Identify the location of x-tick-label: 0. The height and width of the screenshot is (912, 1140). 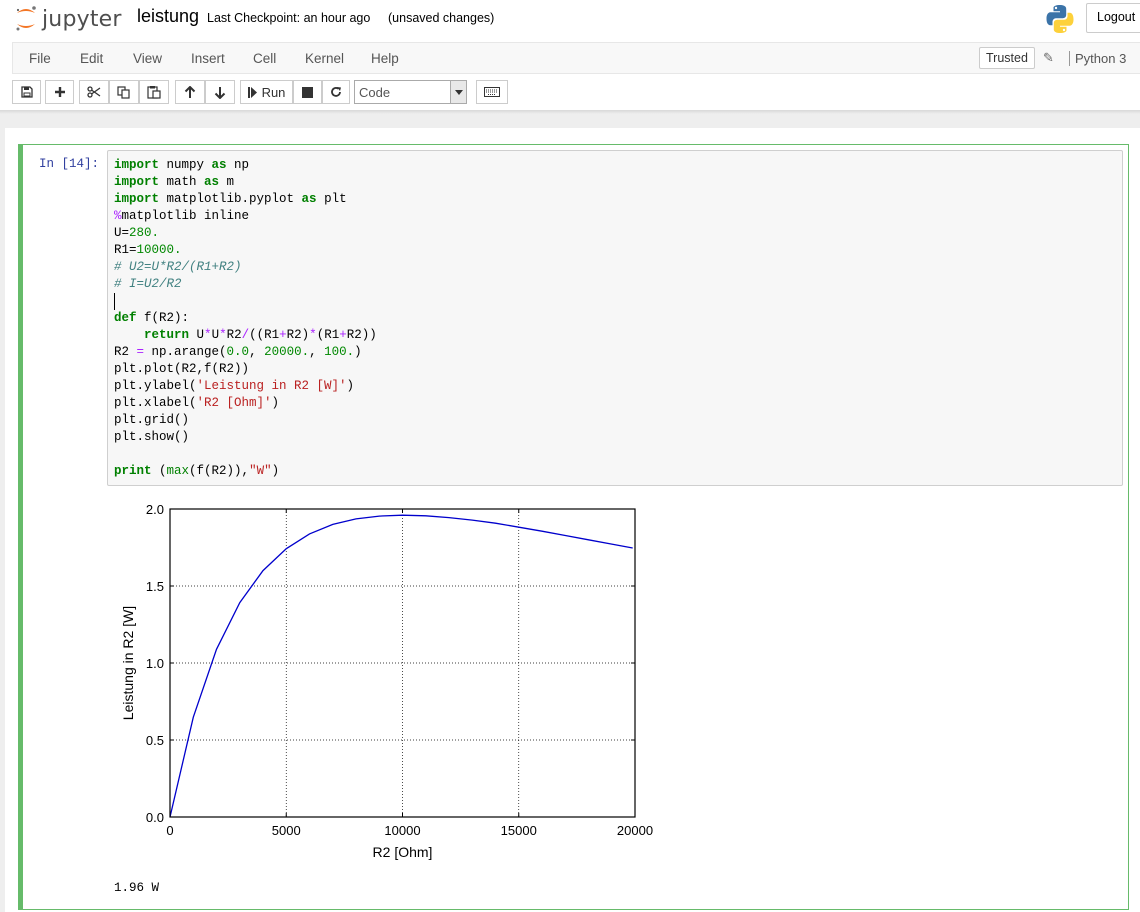
(169, 830).